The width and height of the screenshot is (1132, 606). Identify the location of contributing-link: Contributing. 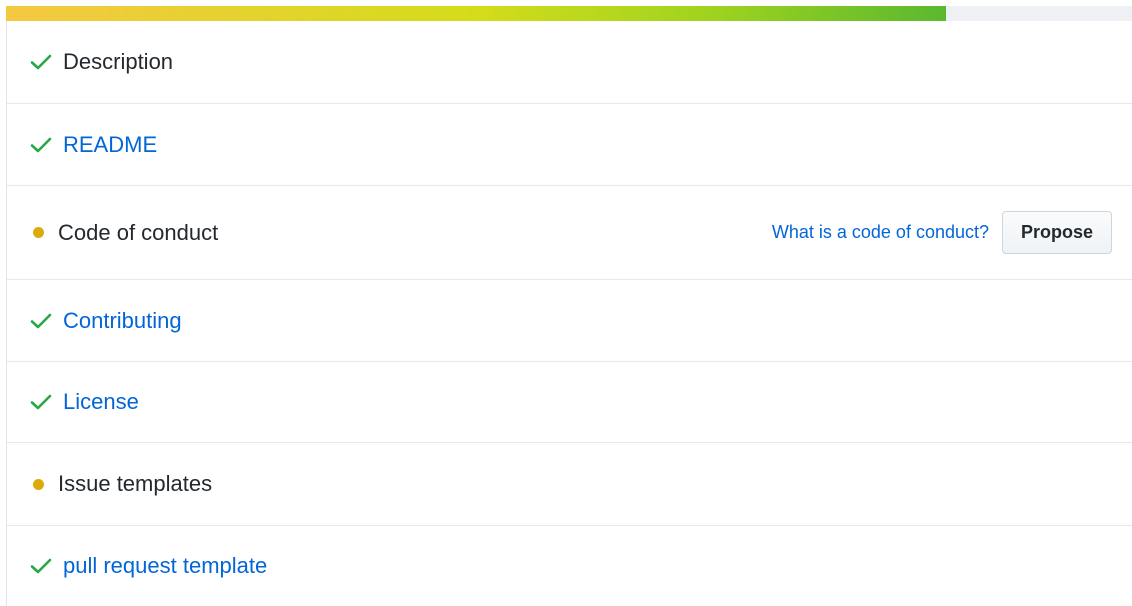
(122, 320).